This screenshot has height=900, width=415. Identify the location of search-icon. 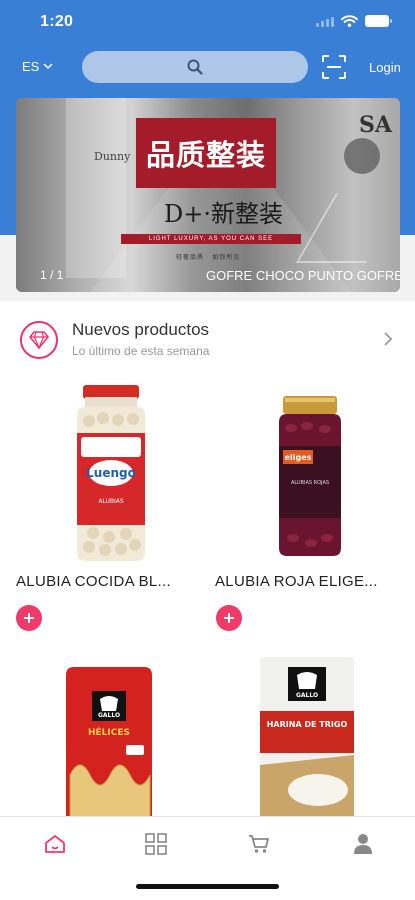
(195, 67).